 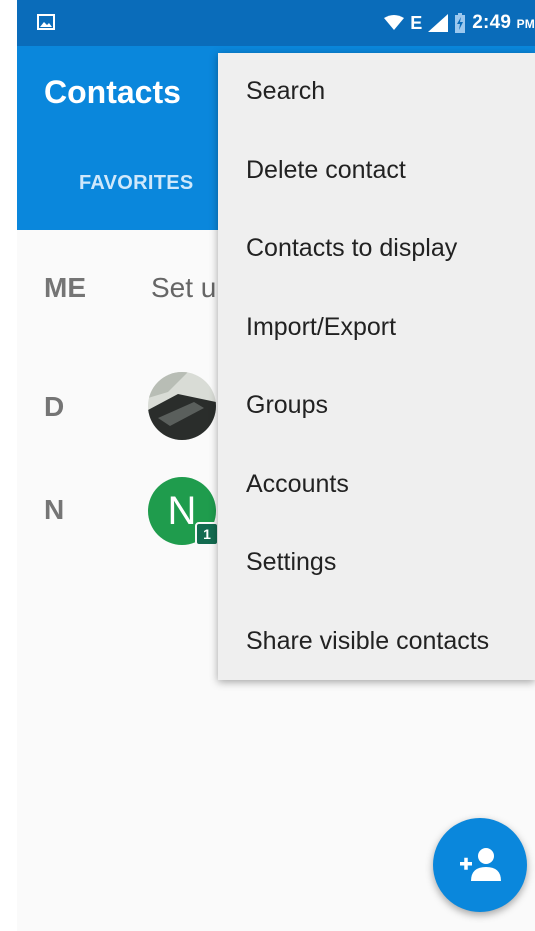 What do you see at coordinates (54, 509) in the screenshot?
I see `section-letter-n: N` at bounding box center [54, 509].